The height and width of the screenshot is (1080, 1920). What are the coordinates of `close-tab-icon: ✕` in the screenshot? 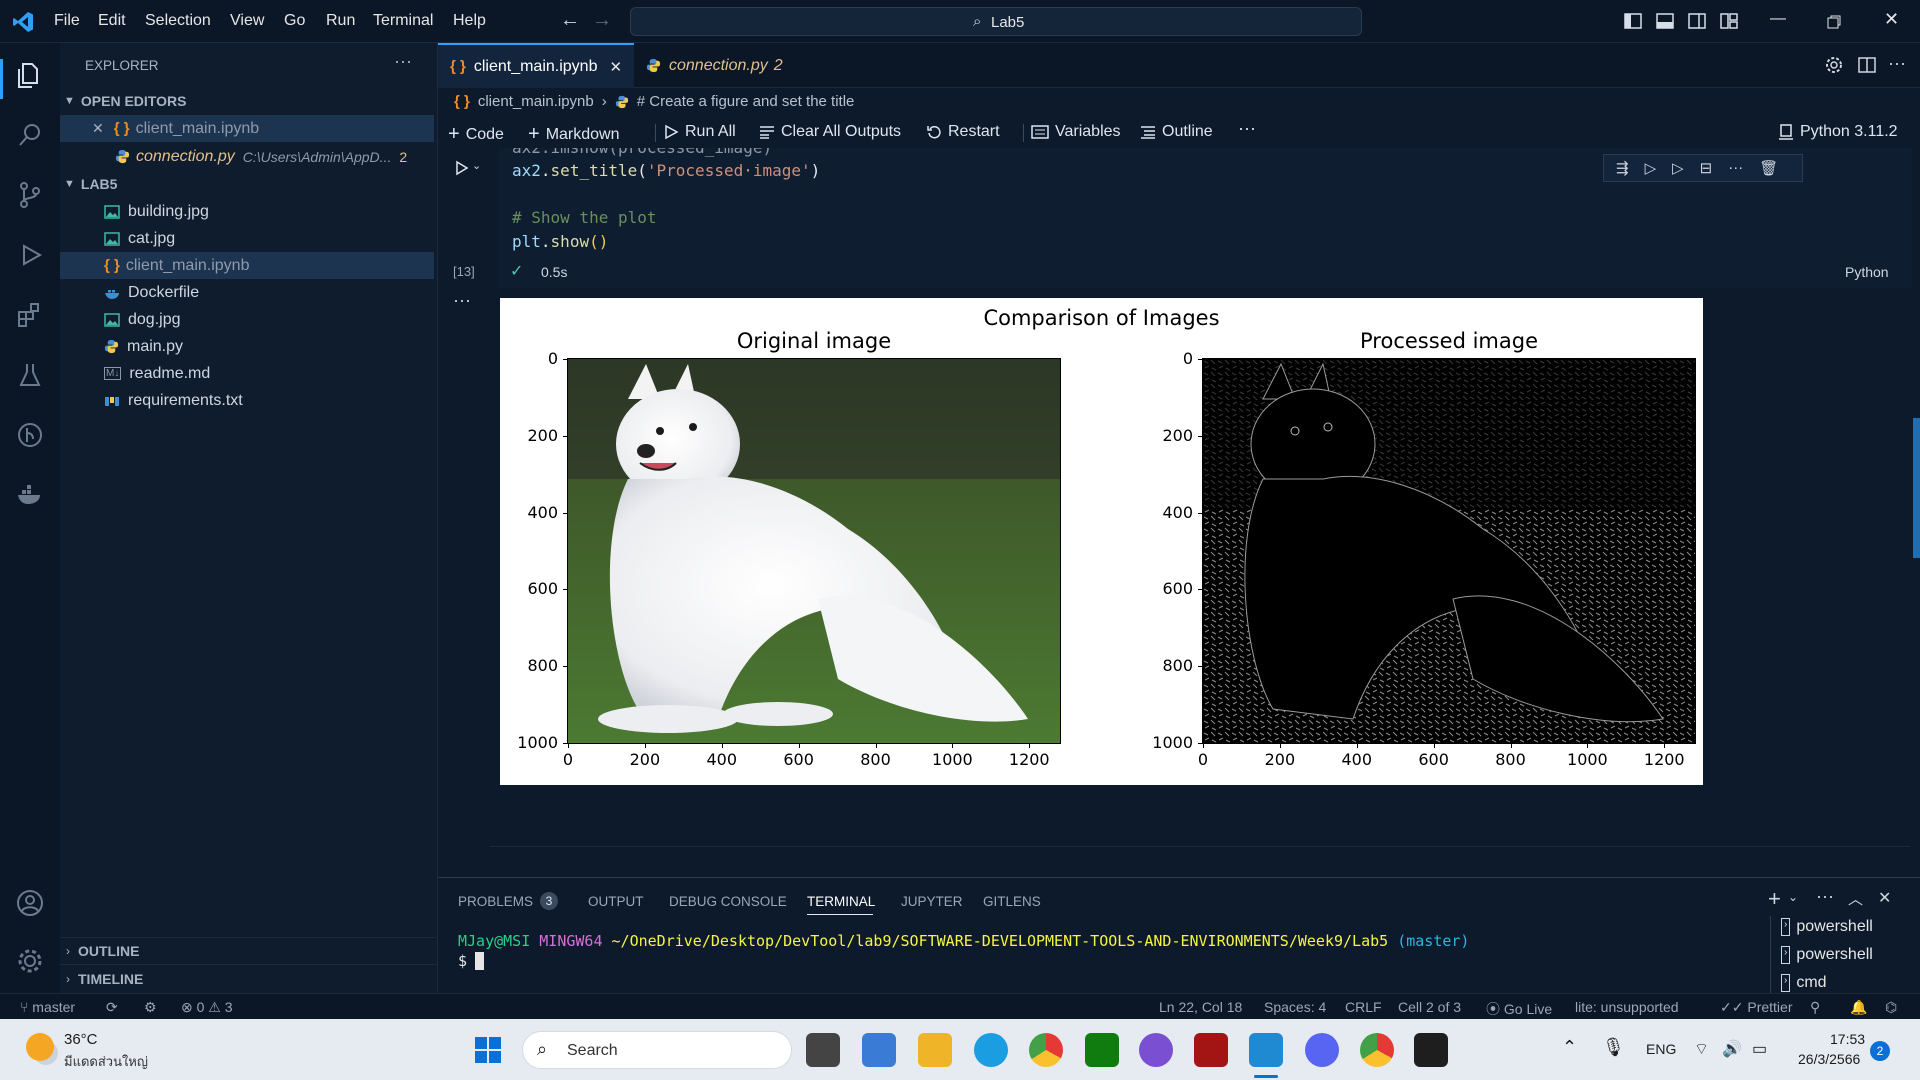 It's located at (615, 67).